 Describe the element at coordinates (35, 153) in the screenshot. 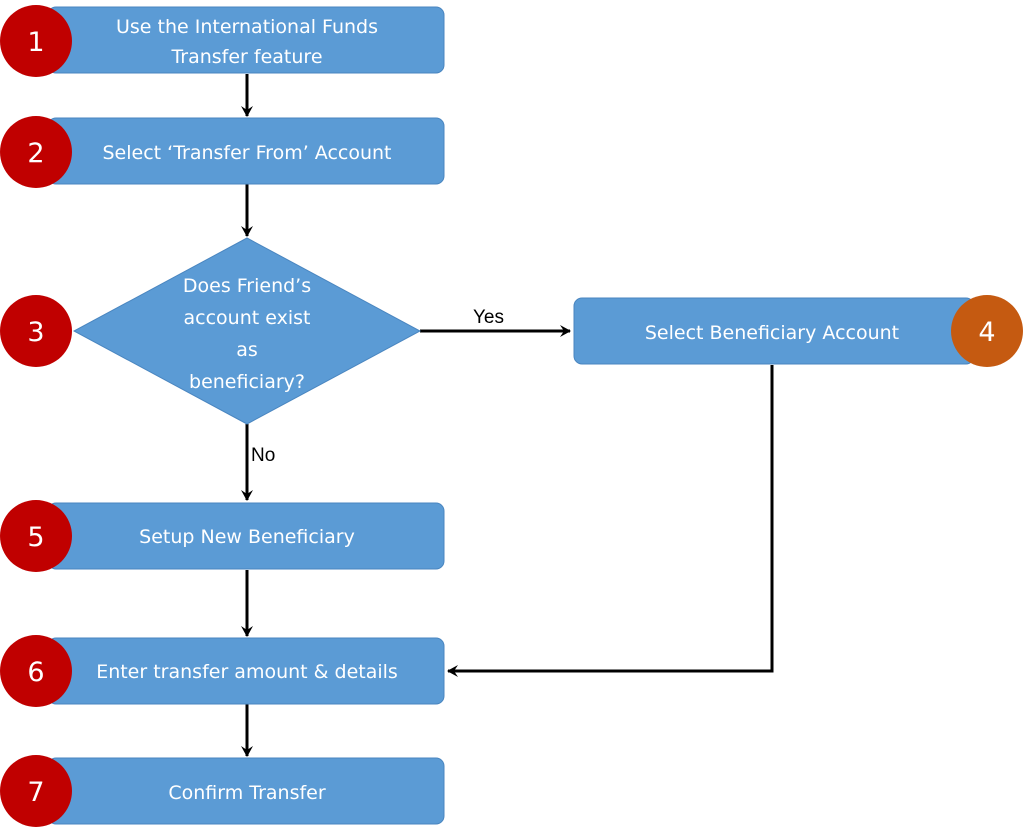

I see `step-2-number: 2` at that location.